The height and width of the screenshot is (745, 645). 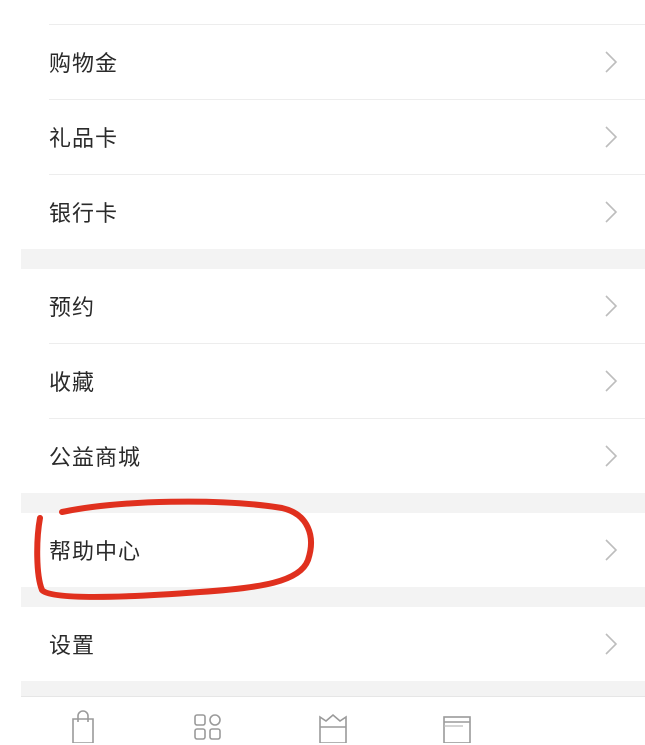 I want to click on menu-item-settings: 设置, so click(x=333, y=644).